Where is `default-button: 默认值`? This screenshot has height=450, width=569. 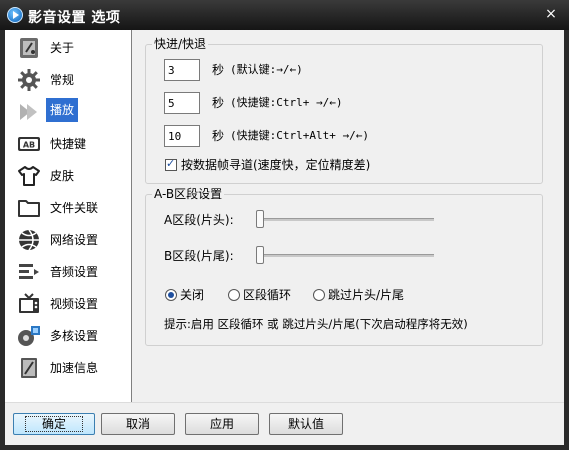 default-button: 默认值 is located at coordinates (306, 424).